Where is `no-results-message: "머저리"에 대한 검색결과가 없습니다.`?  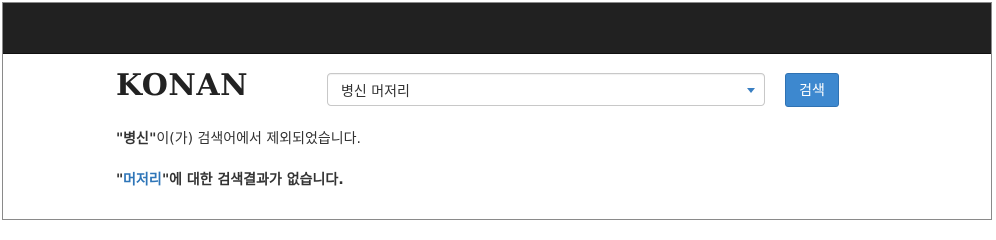 no-results-message: "머저리"에 대한 검색결과가 없습니다. is located at coordinates (230, 179).